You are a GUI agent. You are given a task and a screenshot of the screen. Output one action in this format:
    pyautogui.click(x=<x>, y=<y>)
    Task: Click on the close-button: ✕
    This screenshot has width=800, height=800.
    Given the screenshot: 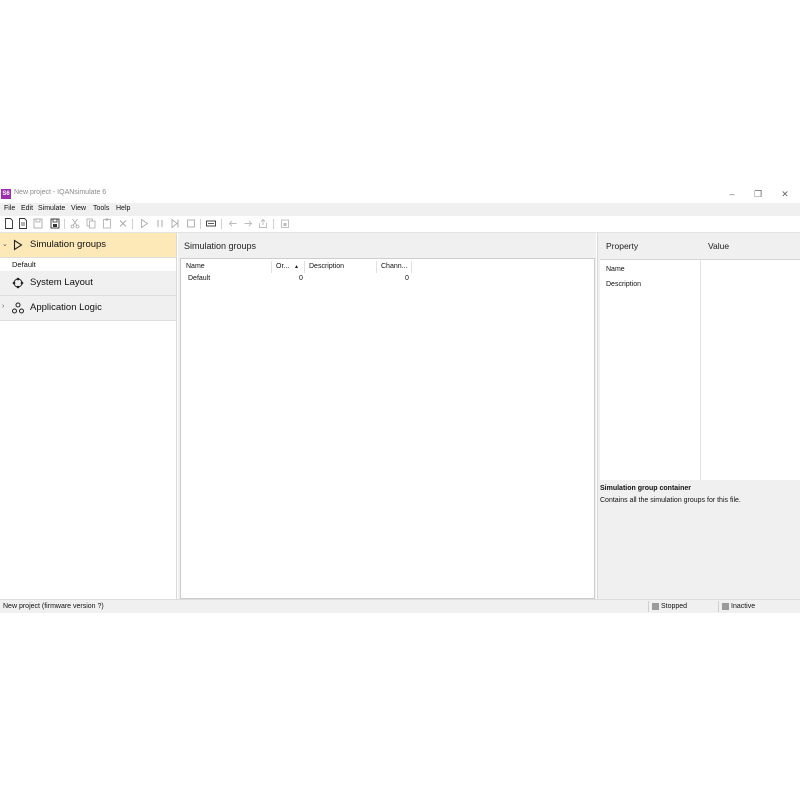 What is the action you would take?
    pyautogui.click(x=785, y=194)
    